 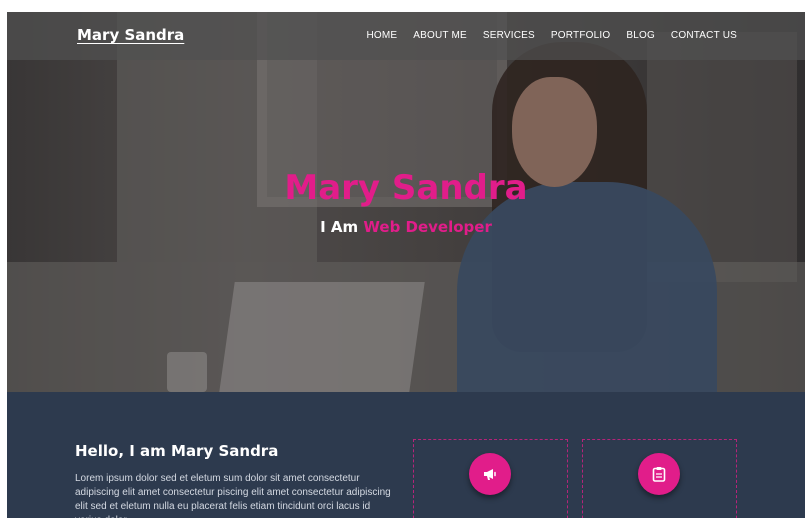 I want to click on about-heading: Hello, I am Mary Sandra, so click(x=177, y=451).